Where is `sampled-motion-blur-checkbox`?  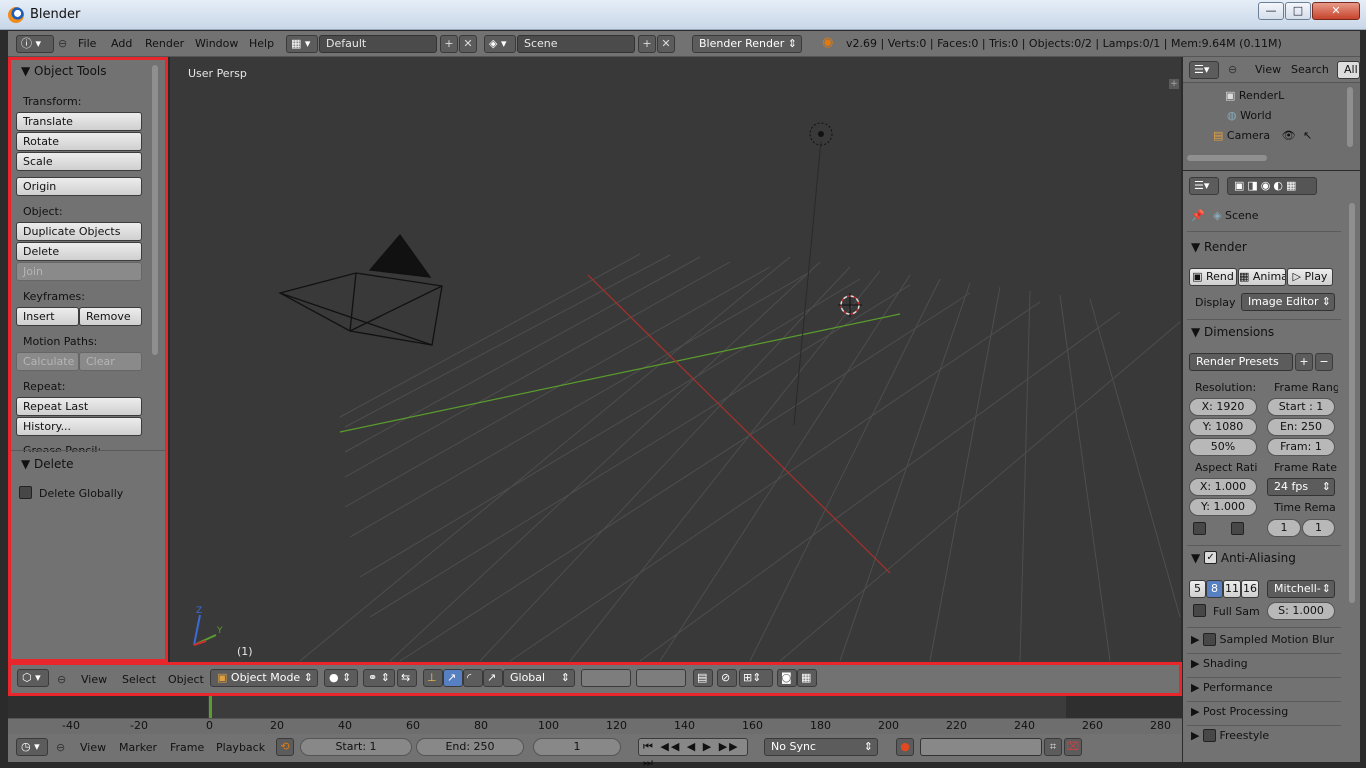 sampled-motion-blur-checkbox is located at coordinates (1209, 639).